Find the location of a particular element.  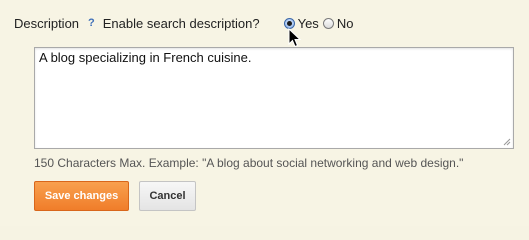

radio-selected-dot is located at coordinates (289, 23).